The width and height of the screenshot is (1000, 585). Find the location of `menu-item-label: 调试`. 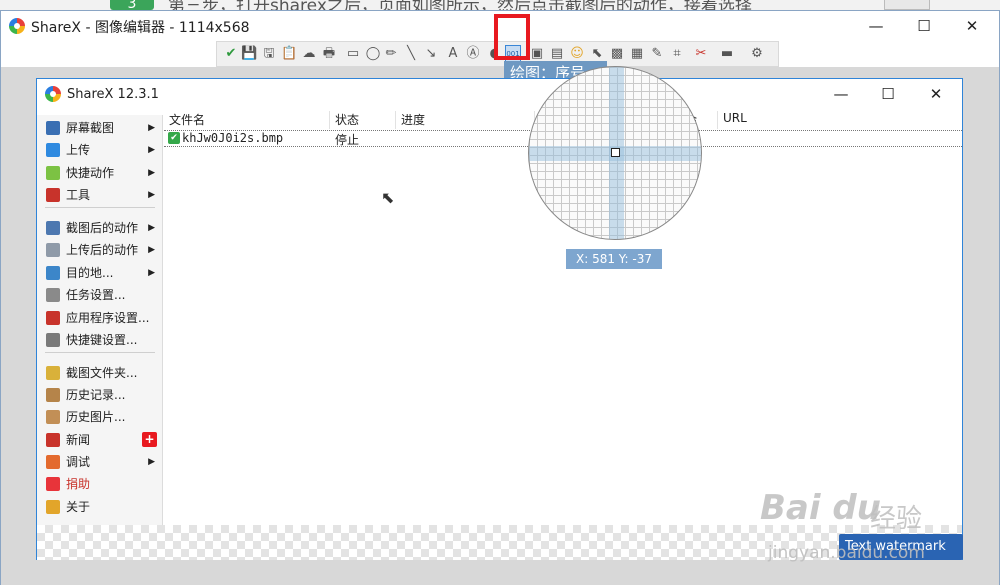

menu-item-label: 调试 is located at coordinates (78, 462).